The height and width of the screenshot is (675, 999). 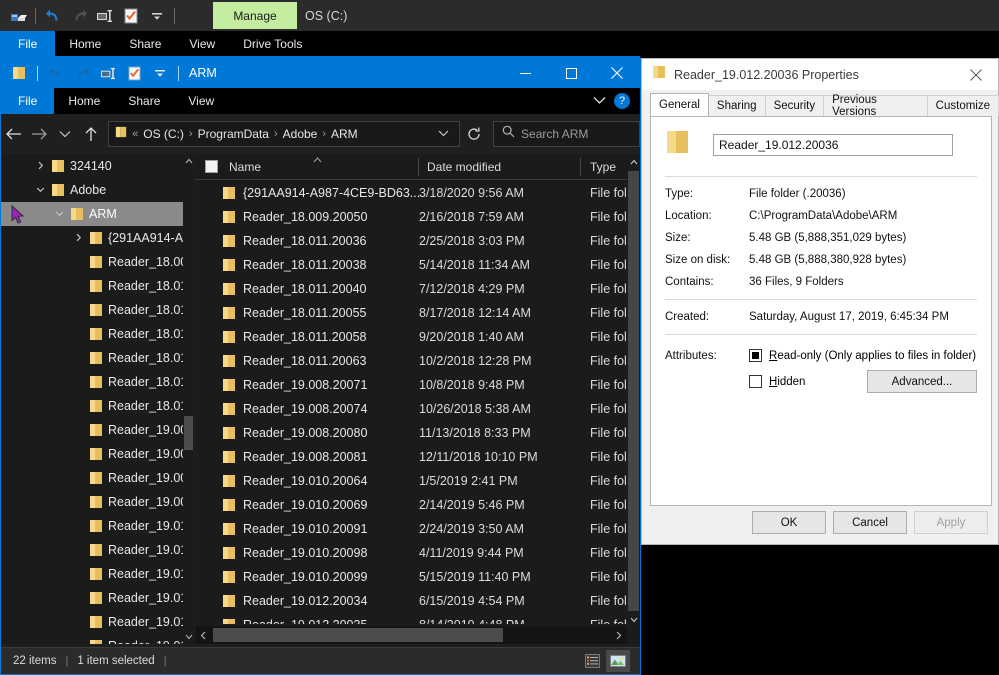 What do you see at coordinates (789, 522) in the screenshot?
I see `ok-button: OK` at bounding box center [789, 522].